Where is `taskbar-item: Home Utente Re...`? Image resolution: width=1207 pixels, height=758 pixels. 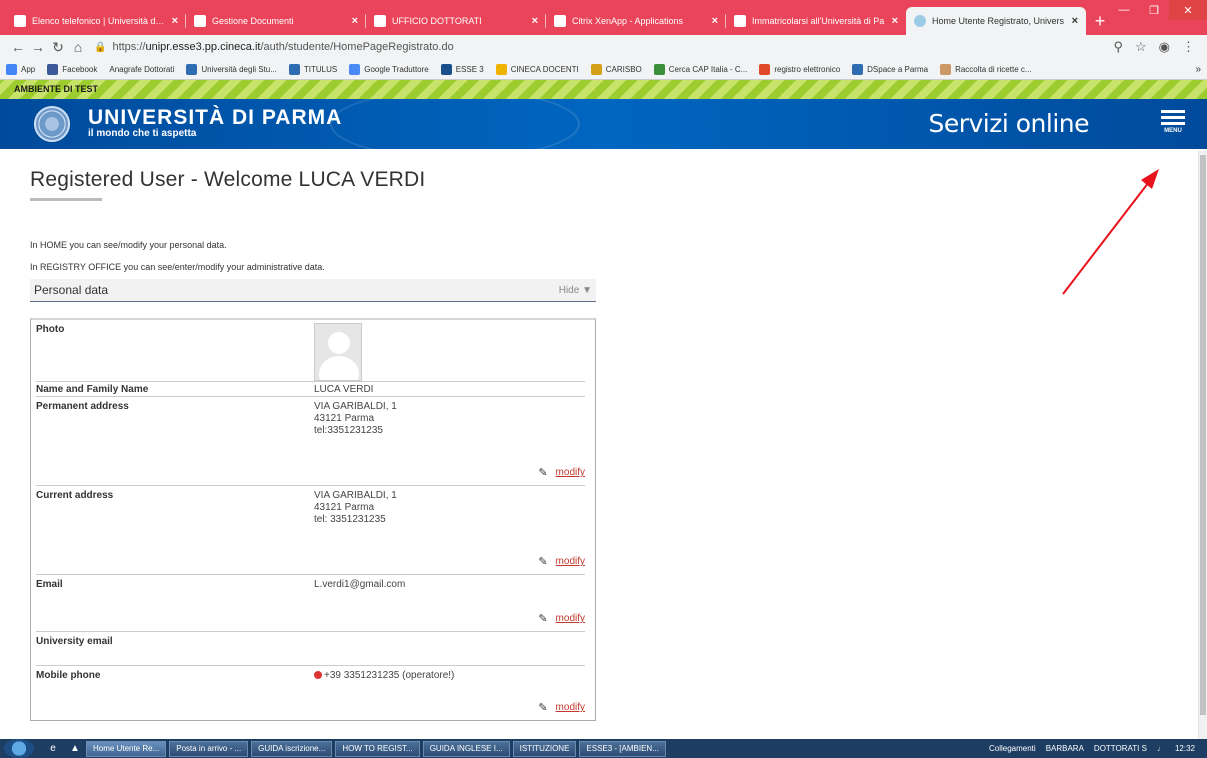
taskbar-item: Home Utente Re... is located at coordinates (126, 748).